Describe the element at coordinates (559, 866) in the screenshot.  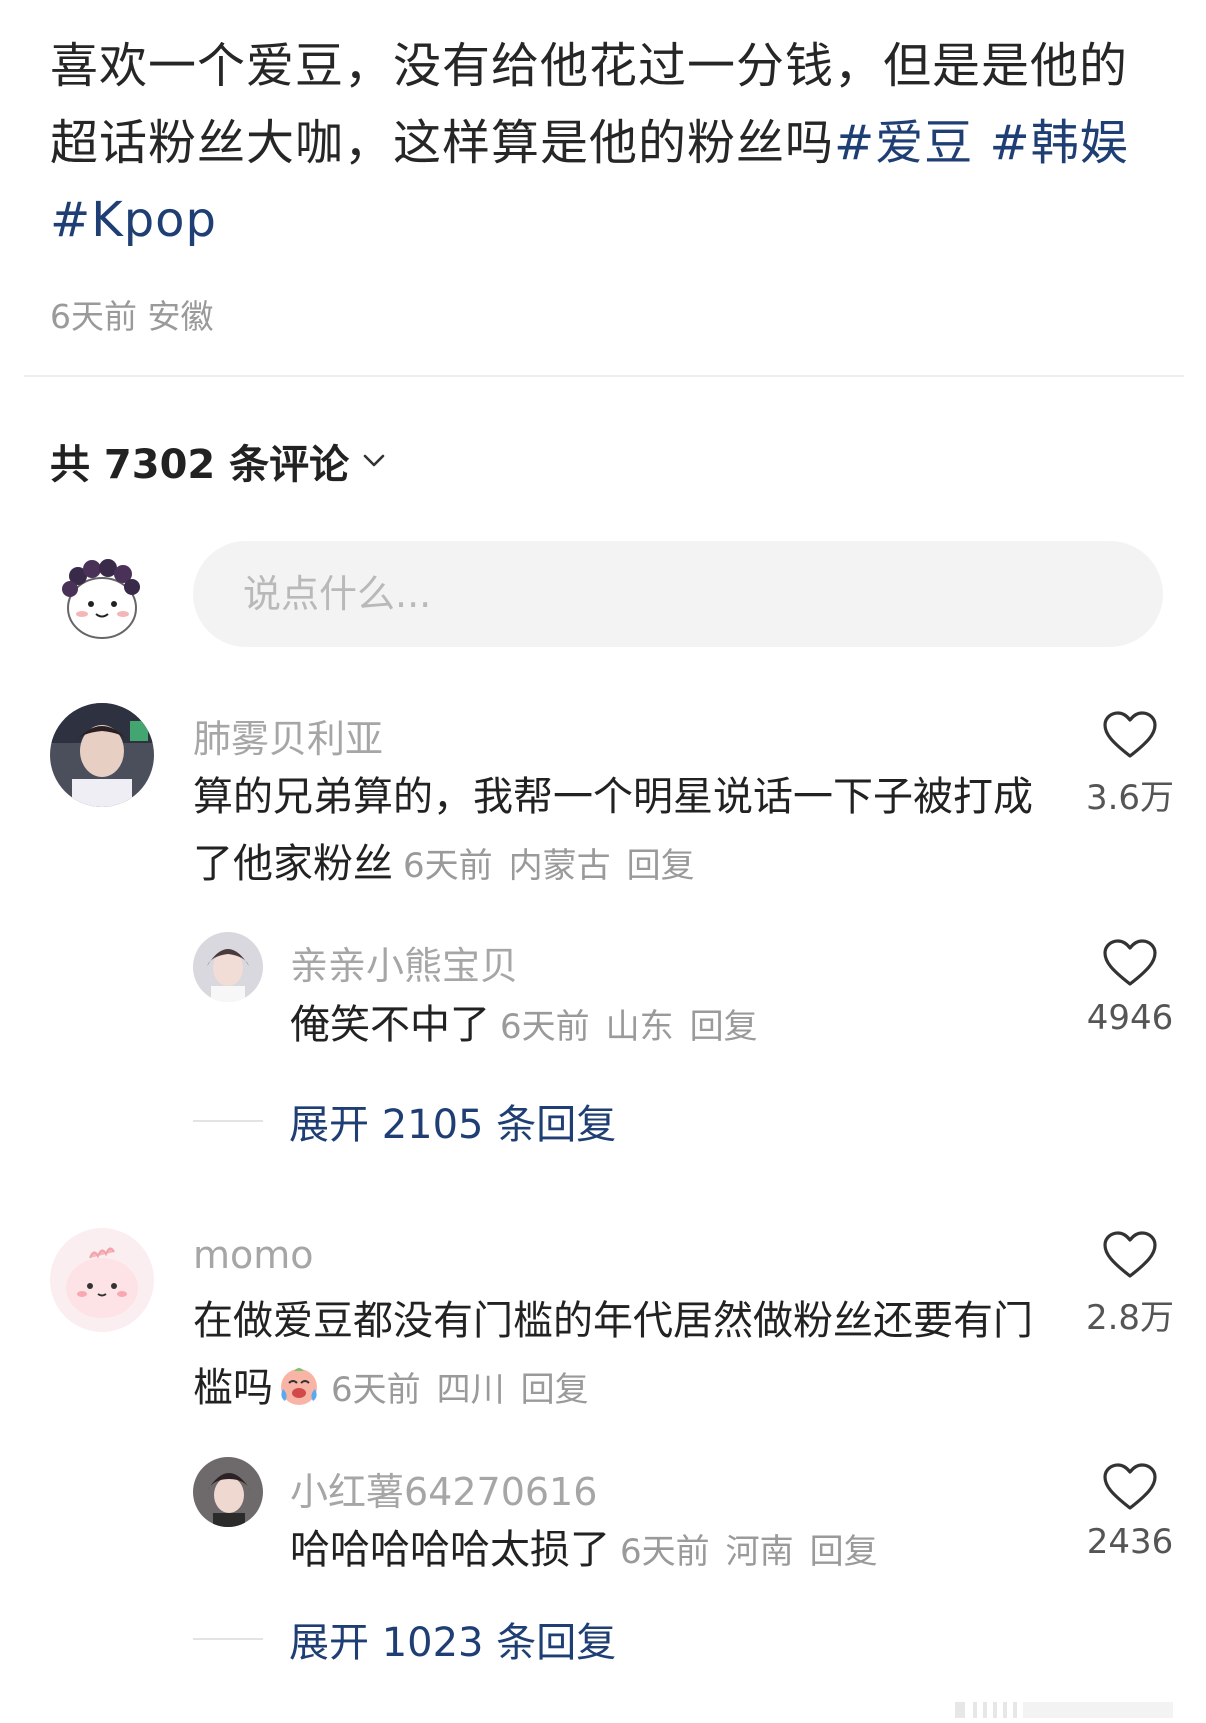
I see `comment-location: 内蒙古` at that location.